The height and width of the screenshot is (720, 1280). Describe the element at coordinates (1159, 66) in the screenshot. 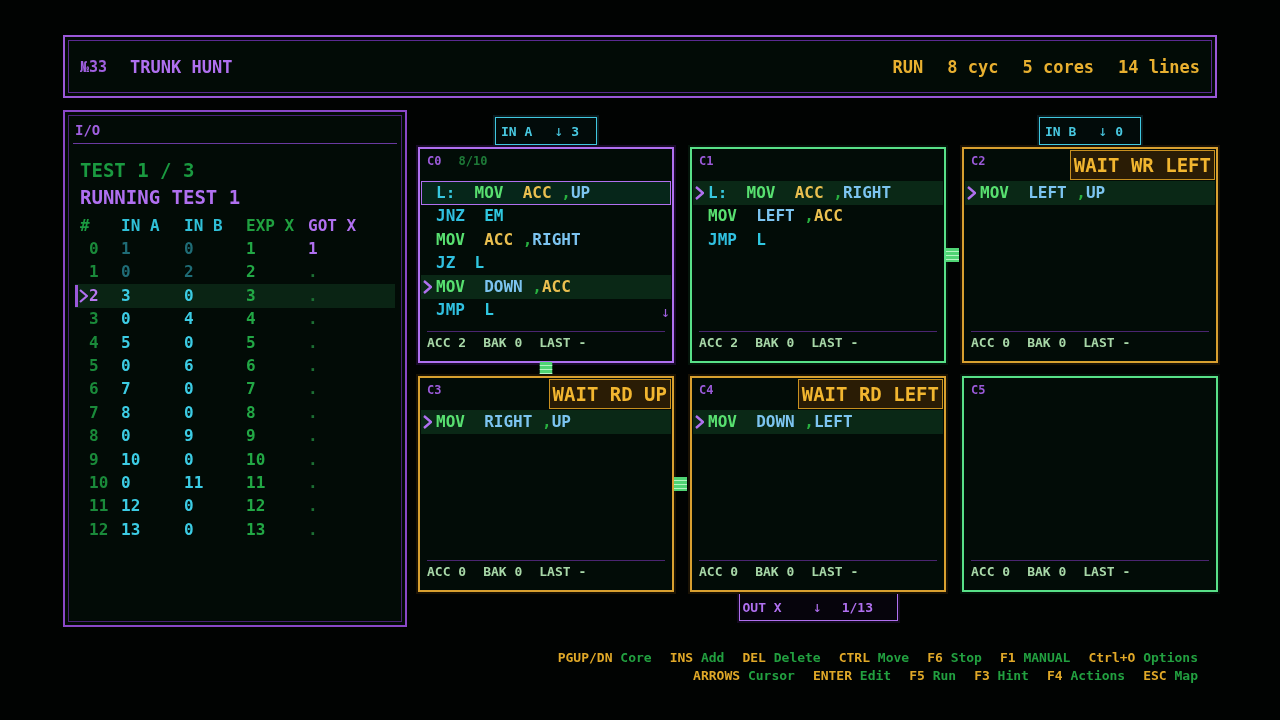

I see `header-stat: 14 lines` at that location.